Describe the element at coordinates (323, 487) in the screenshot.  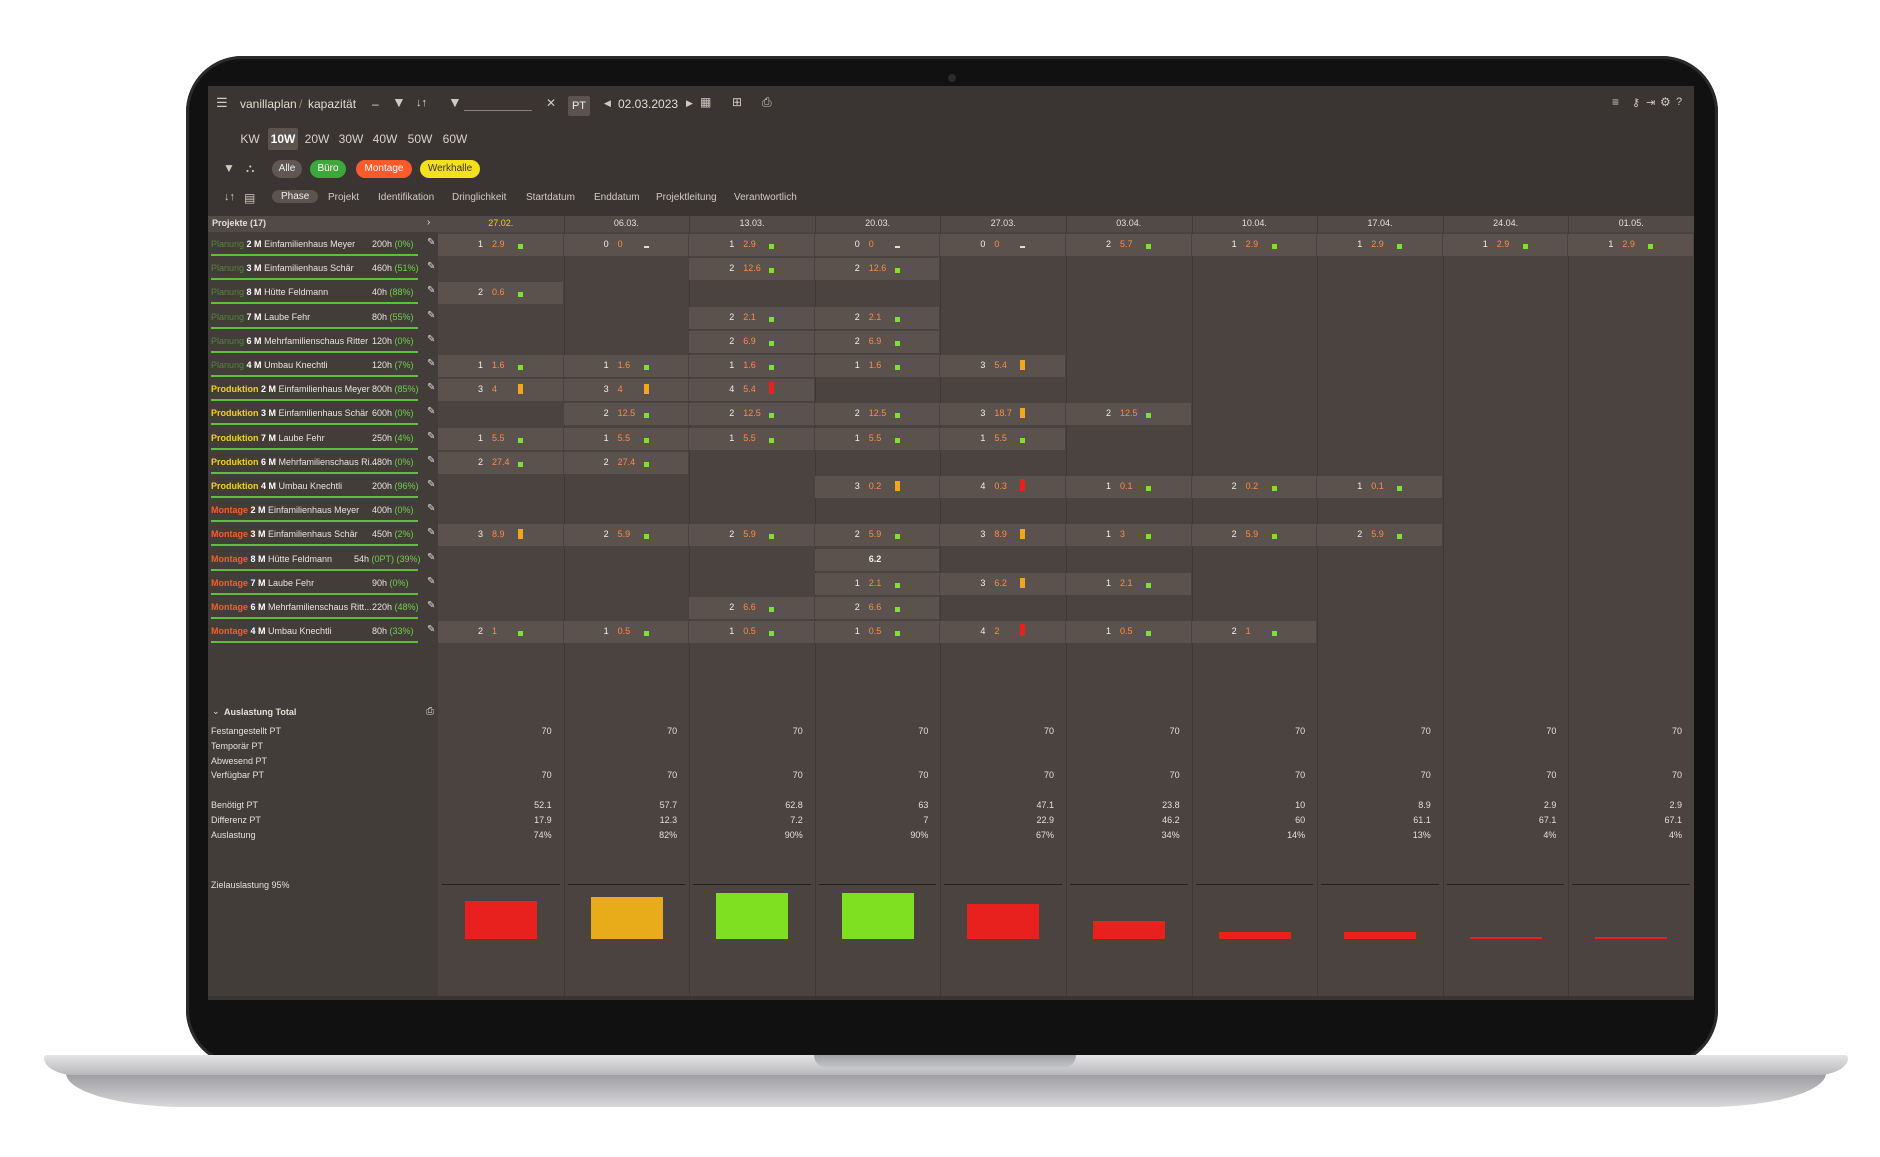
I see `project-row: Produktion 4 M Umbau Knechtli 200h (96%) ✎` at that location.